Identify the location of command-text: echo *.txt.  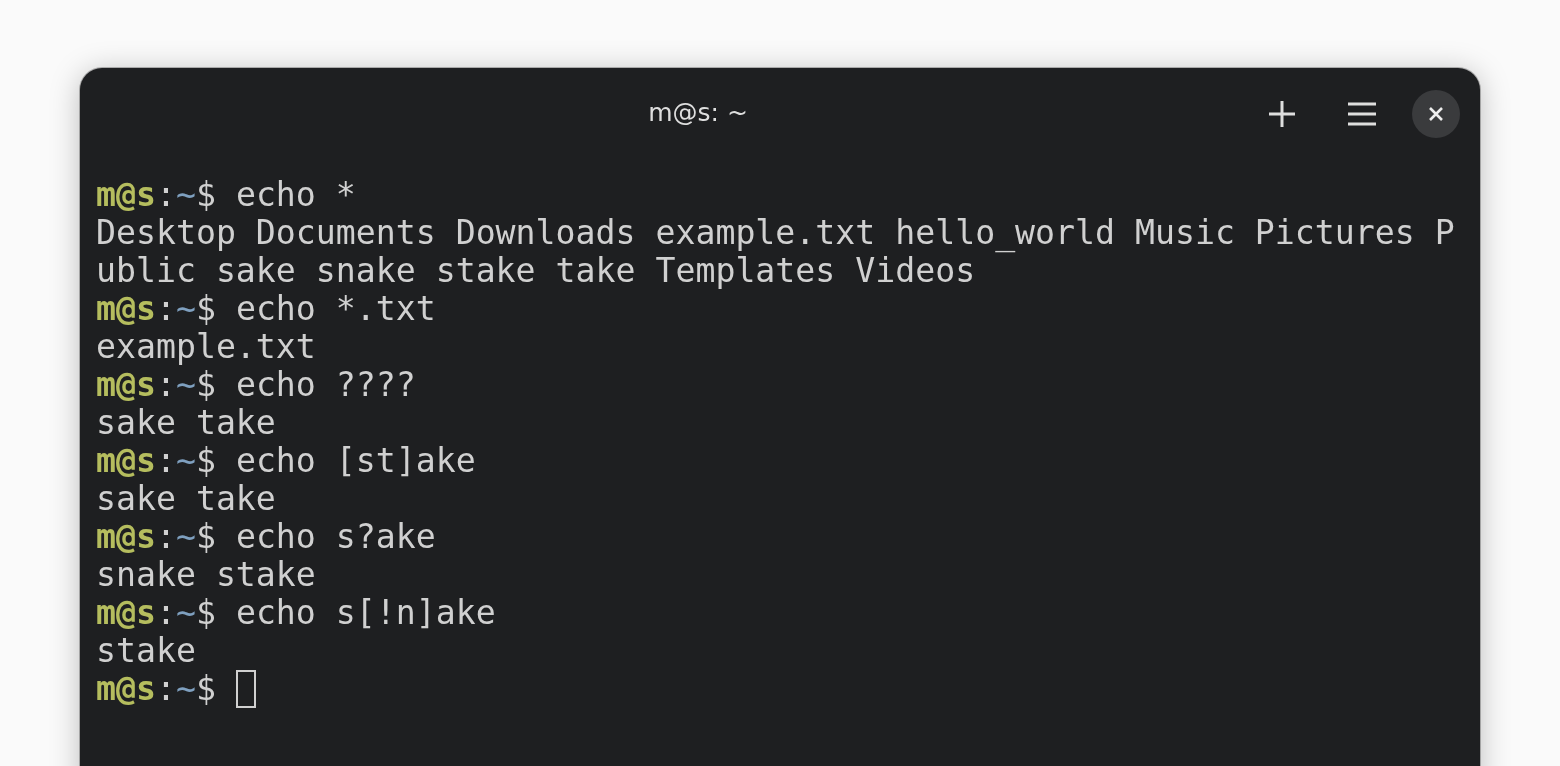
(335, 309).